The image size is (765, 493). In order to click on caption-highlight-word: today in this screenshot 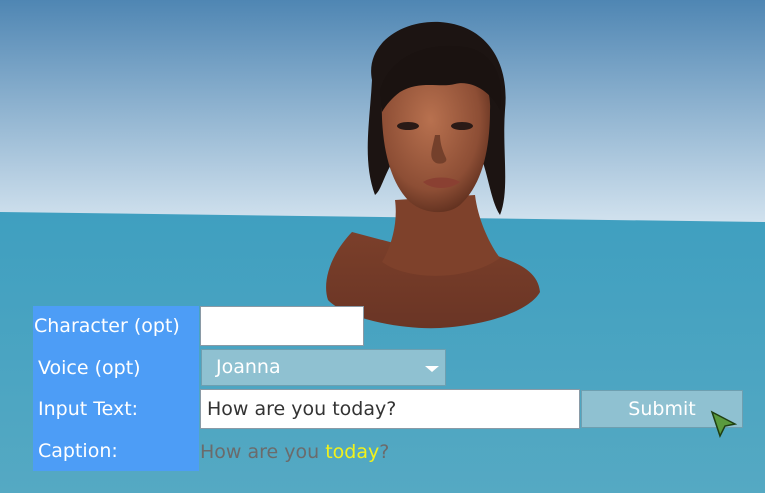, I will do `click(352, 452)`.